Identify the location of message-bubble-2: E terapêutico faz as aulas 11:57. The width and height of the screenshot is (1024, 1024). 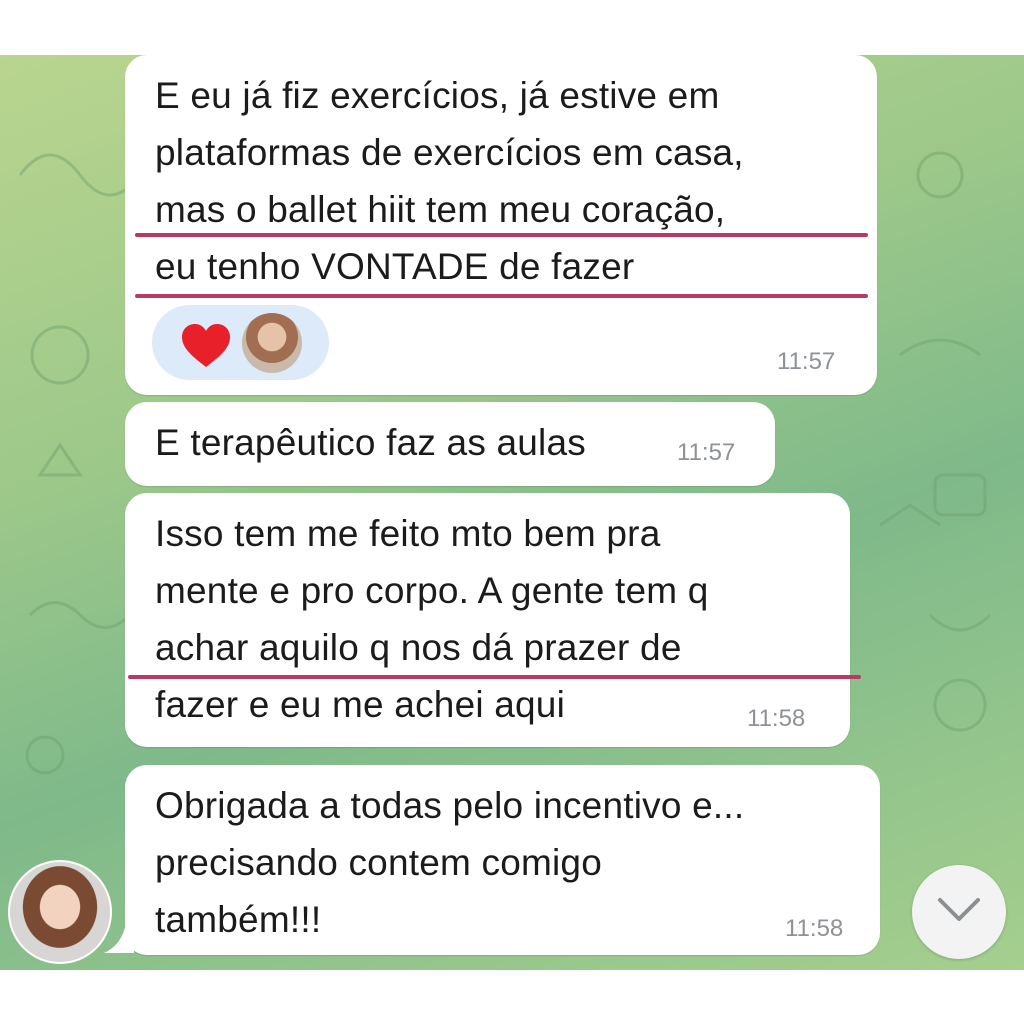
(450, 444).